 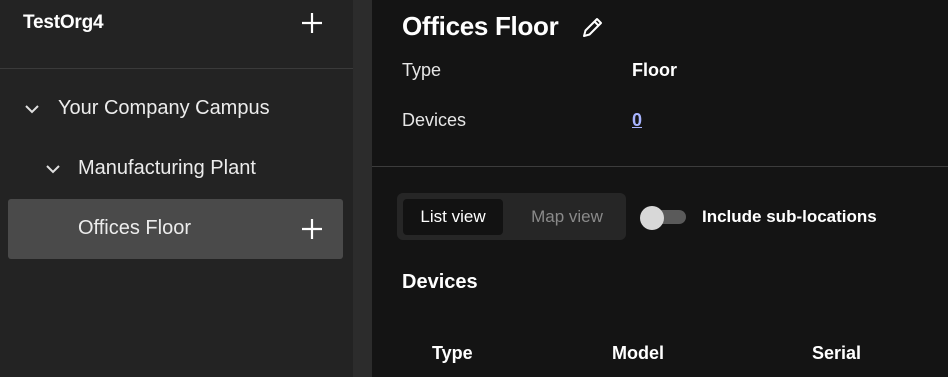 I want to click on column-header-type: Type, so click(x=452, y=353).